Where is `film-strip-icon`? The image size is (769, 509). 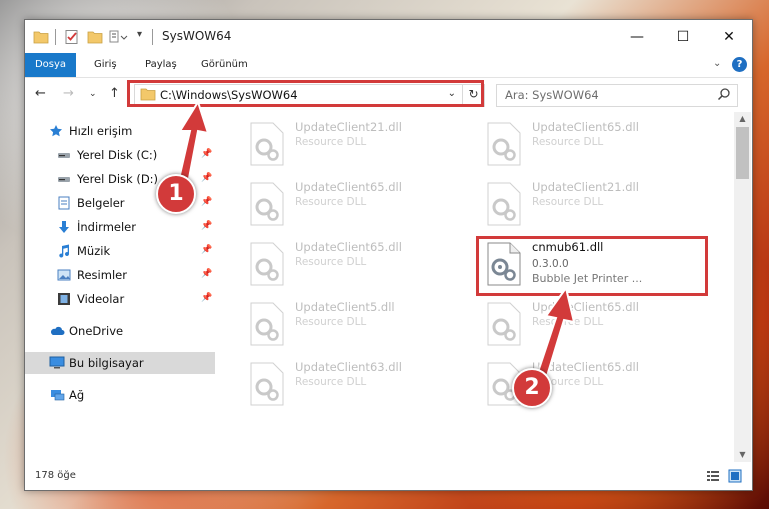 film-strip-icon is located at coordinates (64, 299).